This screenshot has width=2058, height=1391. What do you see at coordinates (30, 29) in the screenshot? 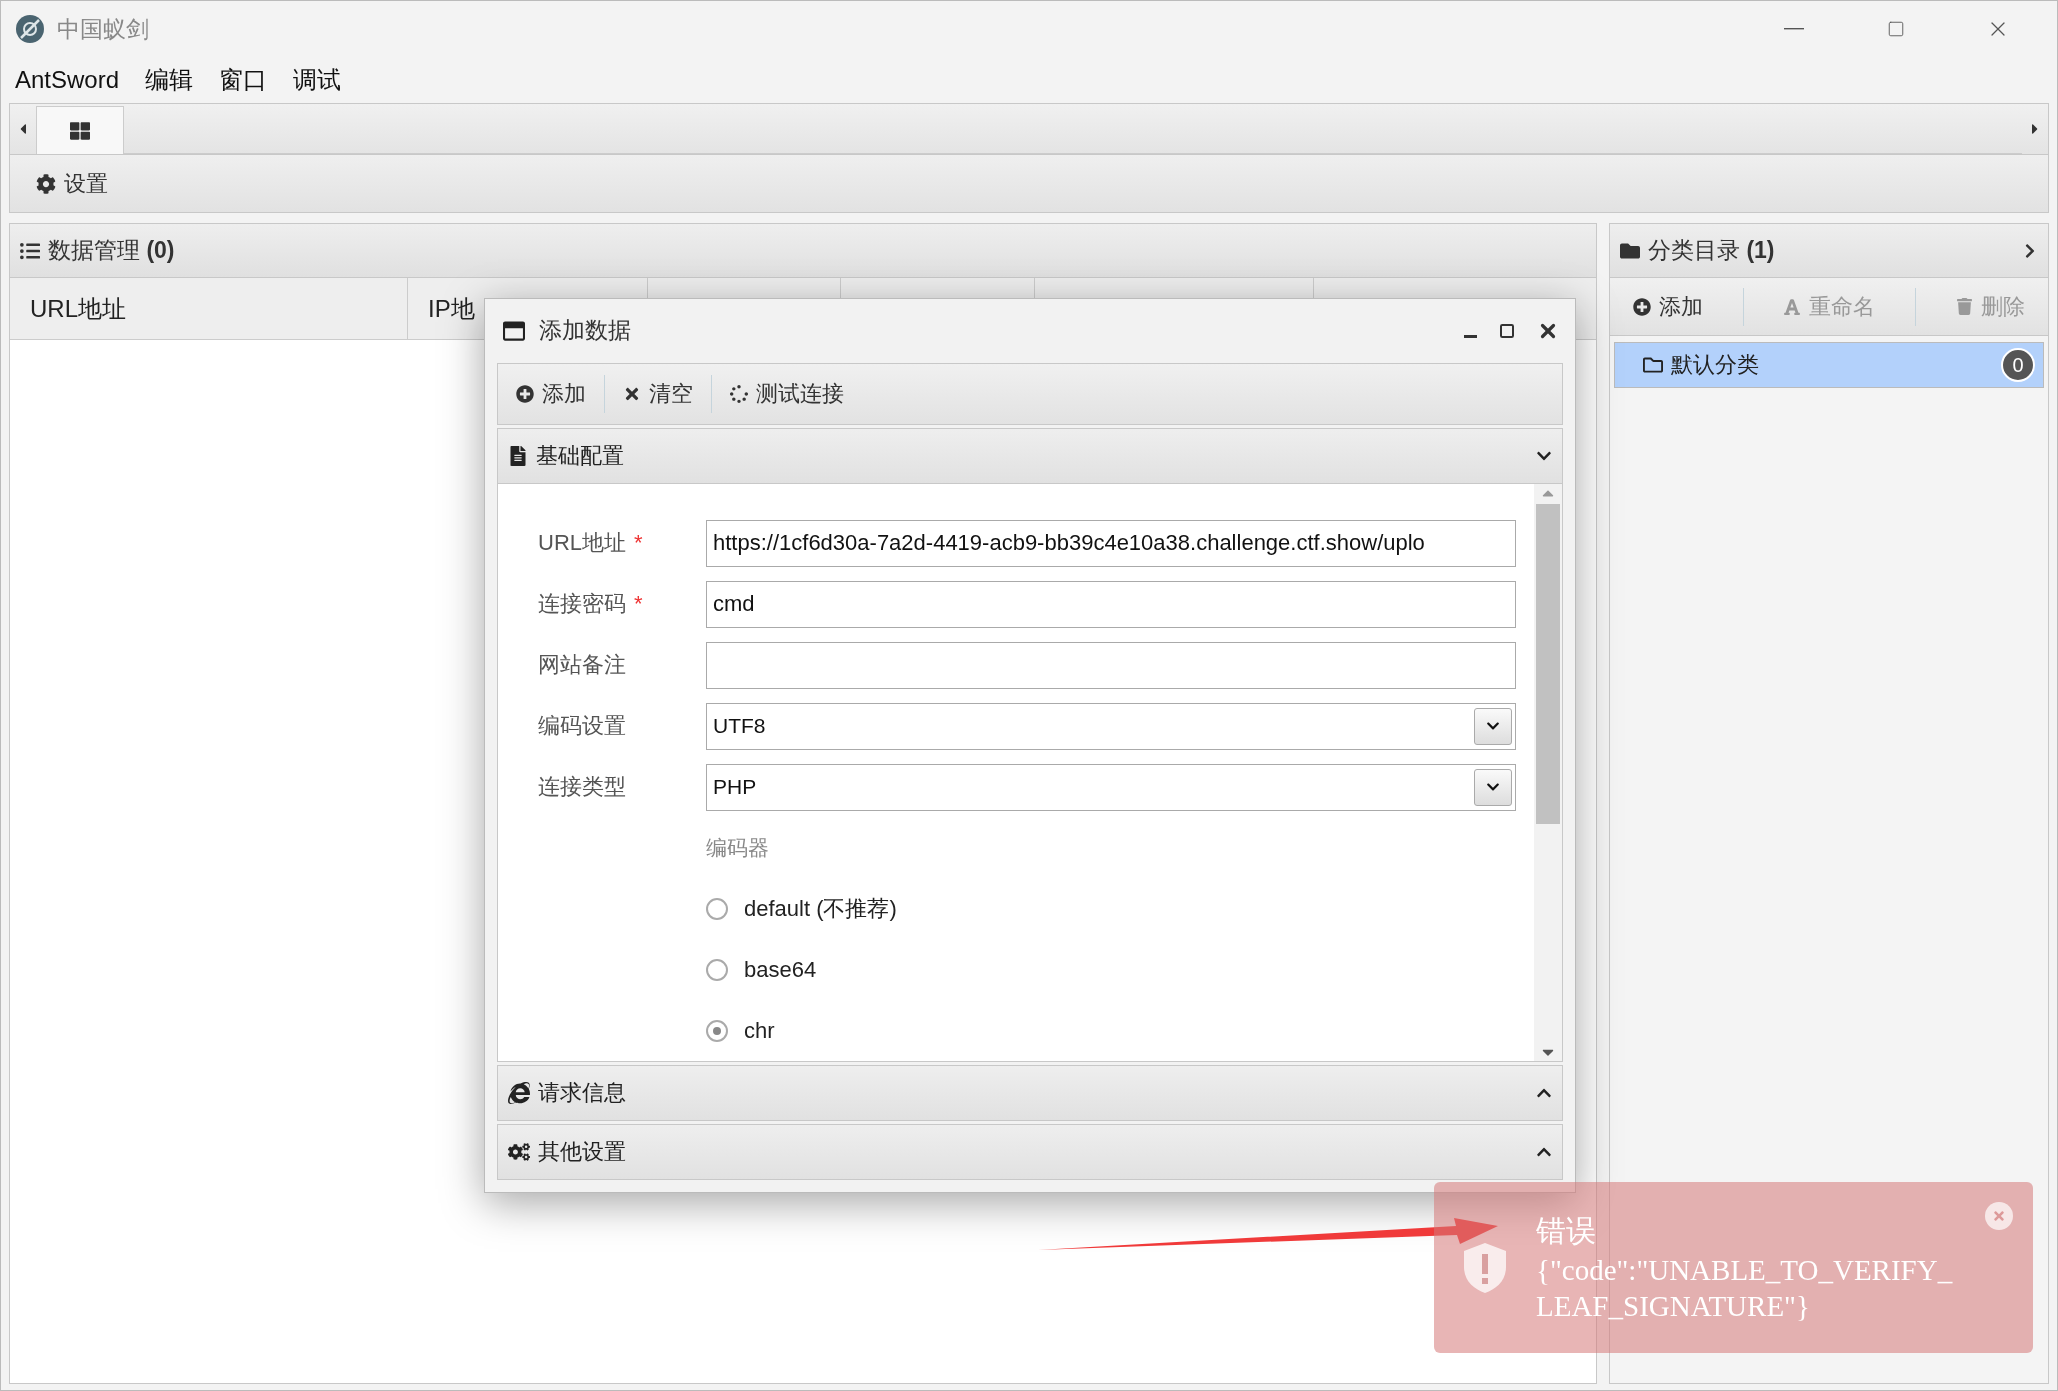
I see `app-logo-icon` at bounding box center [30, 29].